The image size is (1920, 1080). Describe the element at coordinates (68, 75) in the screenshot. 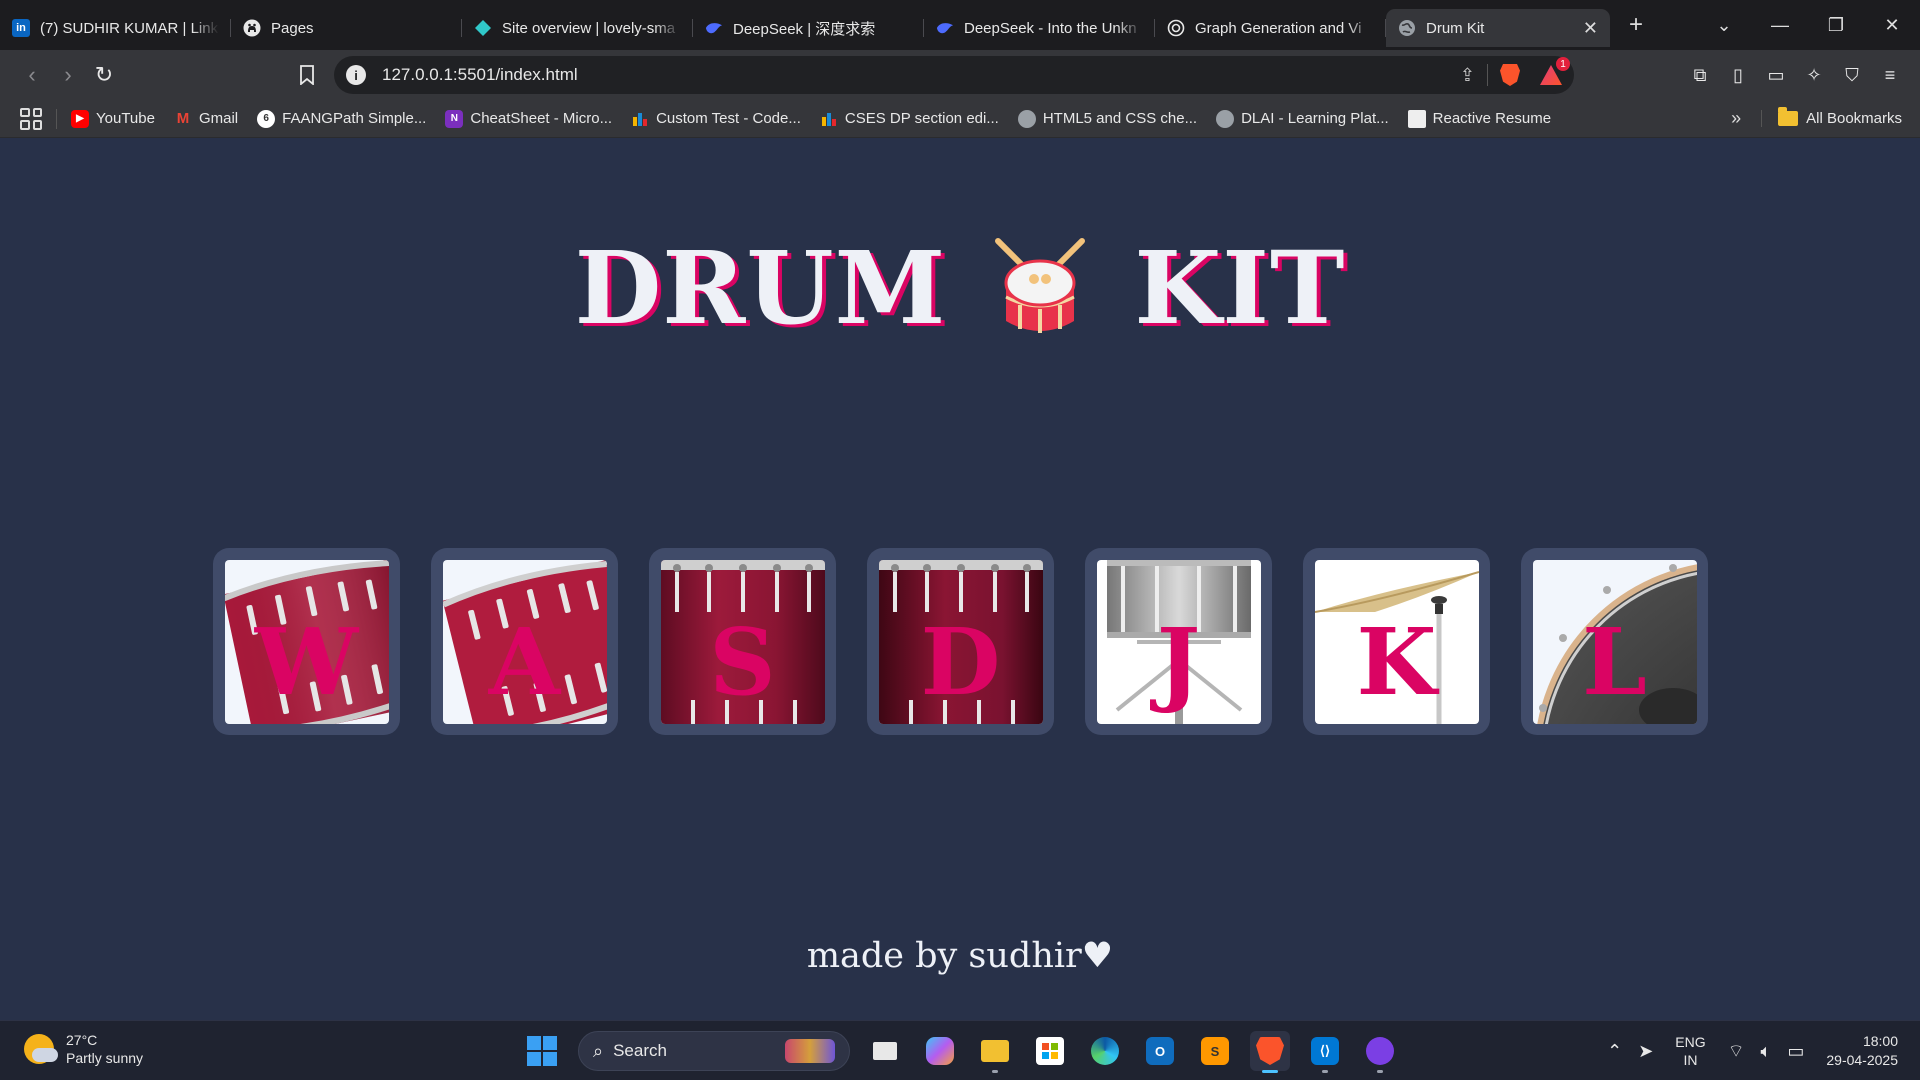

I see `forward-button: ›` at that location.